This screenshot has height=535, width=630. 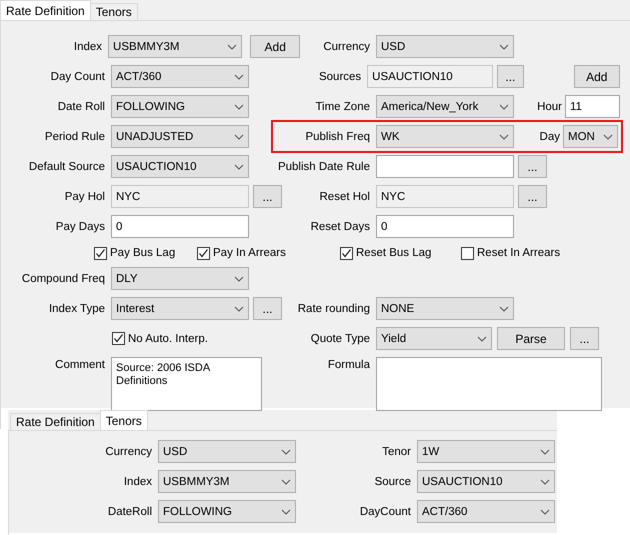 What do you see at coordinates (342, 106) in the screenshot?
I see `field-label: Time Zone` at bounding box center [342, 106].